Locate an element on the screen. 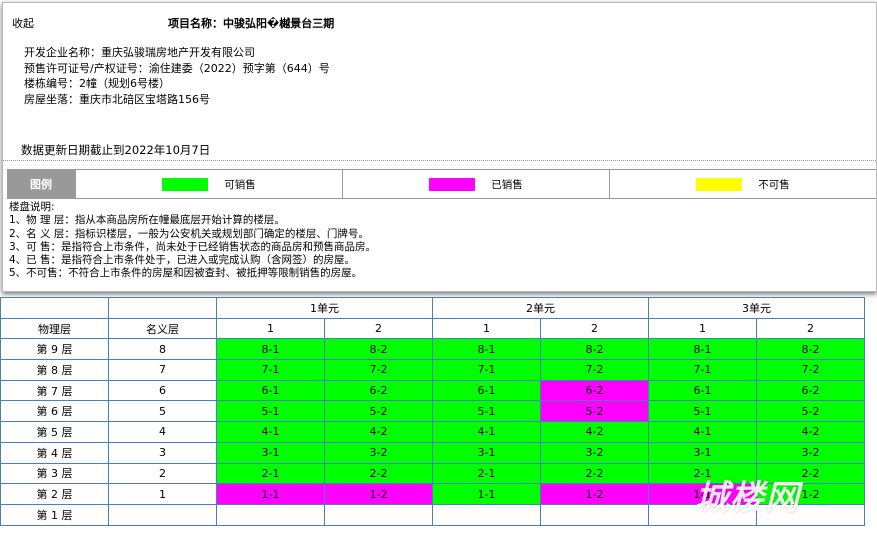 The height and width of the screenshot is (533, 877). nominal-floor: 2 is located at coordinates (162, 473).